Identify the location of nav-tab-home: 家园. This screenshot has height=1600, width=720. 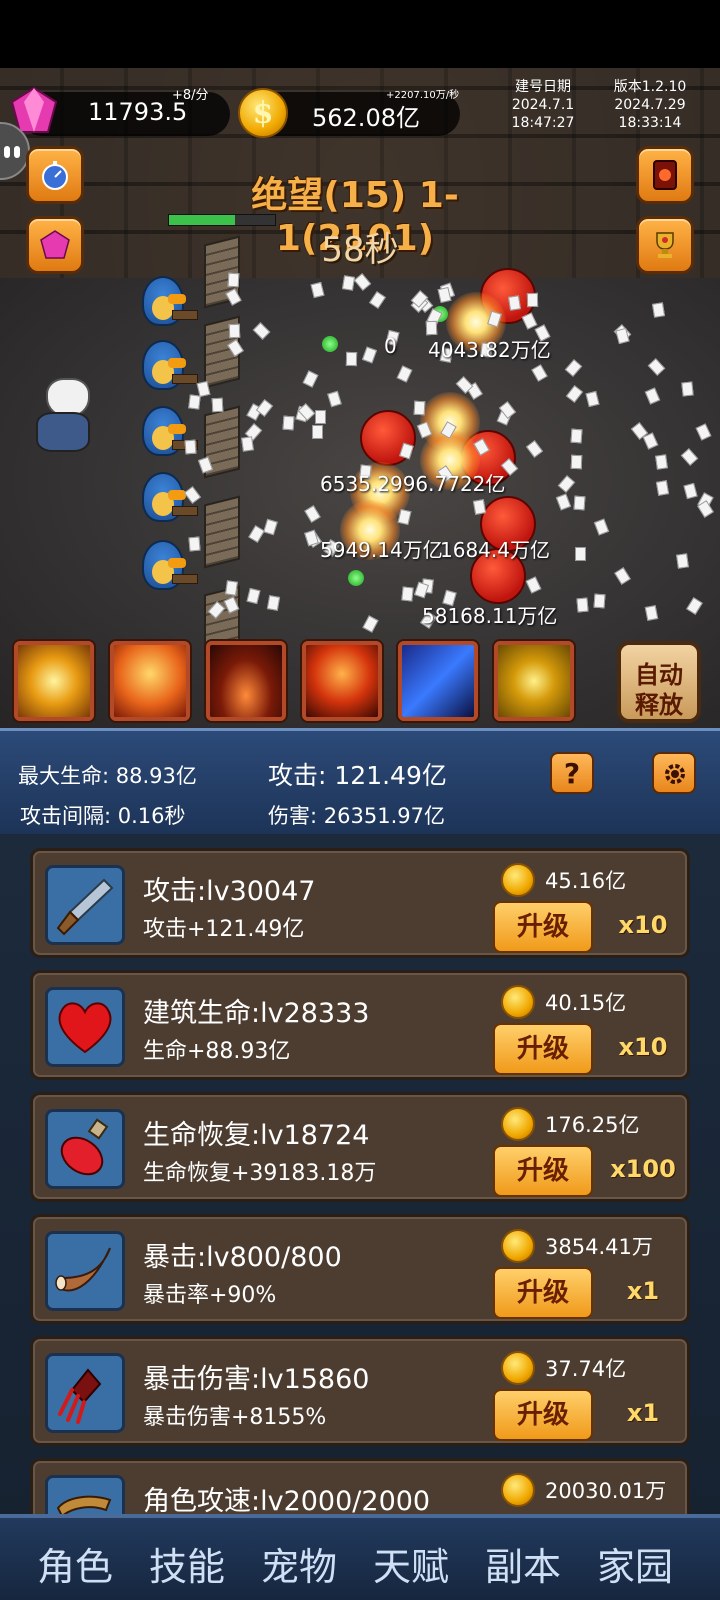
(635, 1563).